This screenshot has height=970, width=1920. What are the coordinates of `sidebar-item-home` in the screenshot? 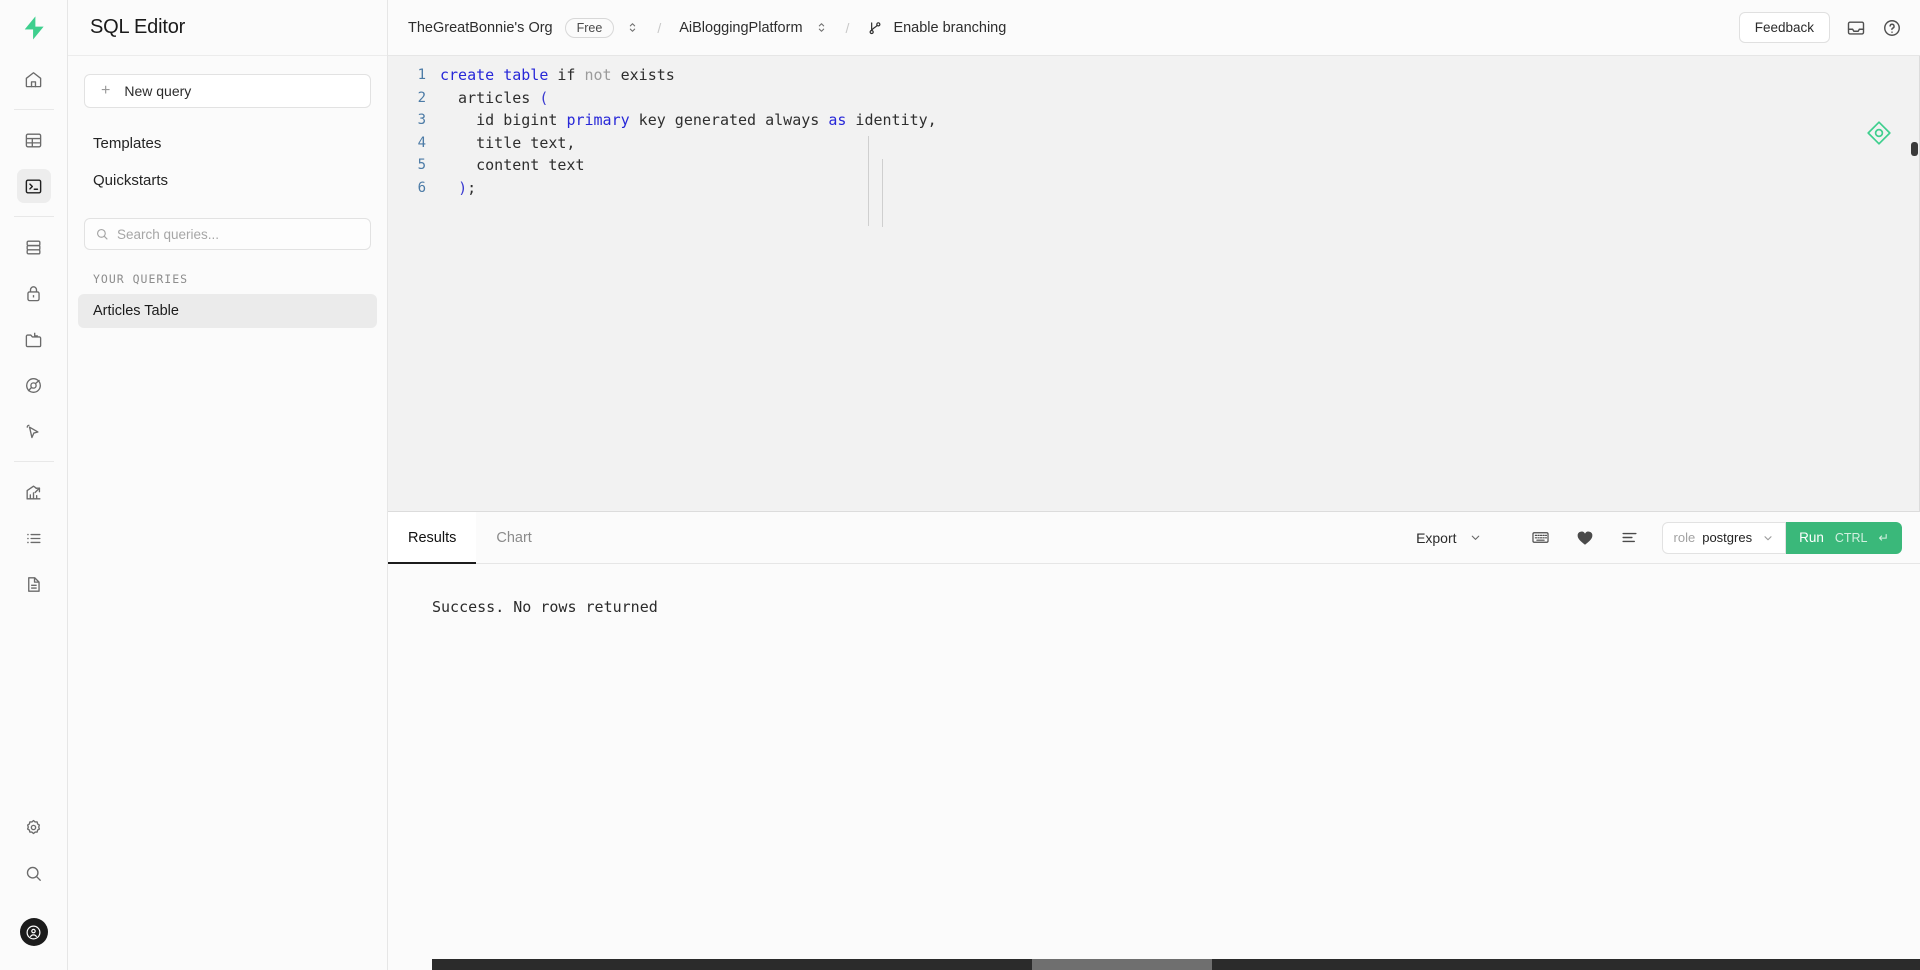 It's located at (34, 79).